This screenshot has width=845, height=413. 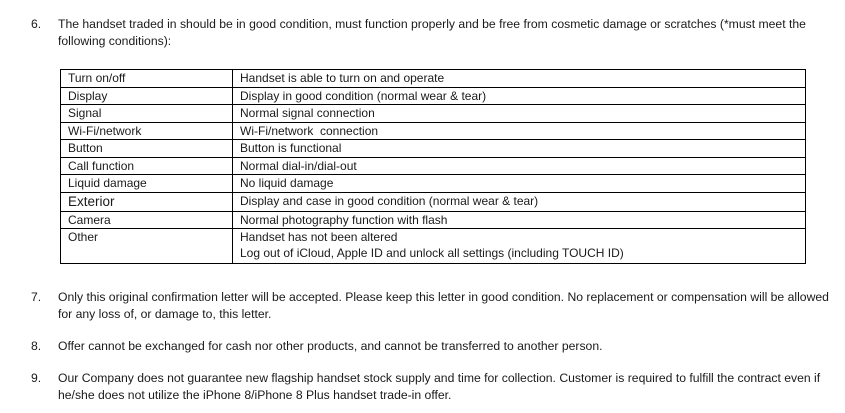 I want to click on condition-requirement: Wi-Fi/network connection, so click(x=519, y=130).